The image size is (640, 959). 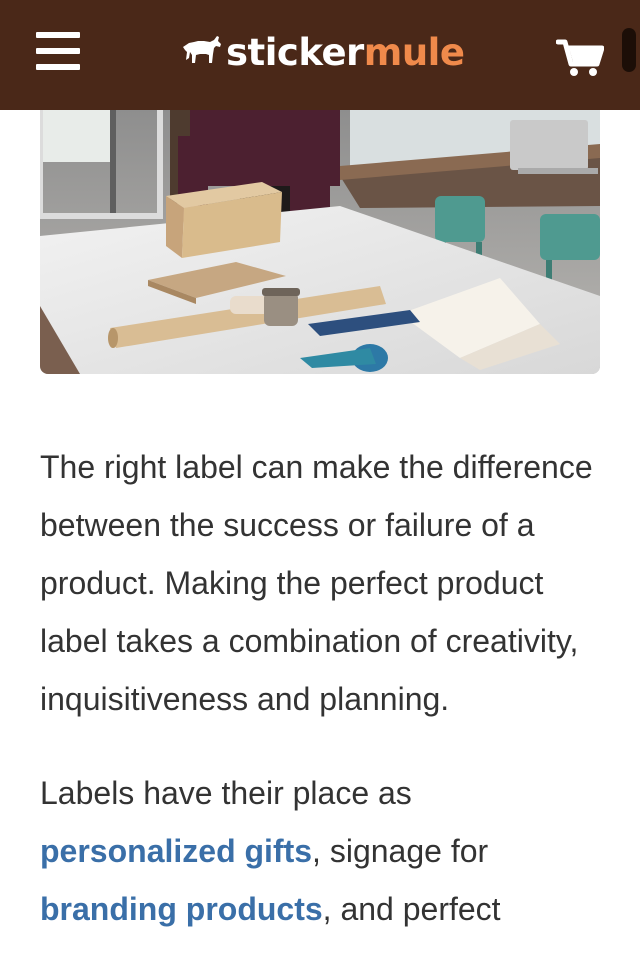 I want to click on mule-icon, so click(x=202, y=49).